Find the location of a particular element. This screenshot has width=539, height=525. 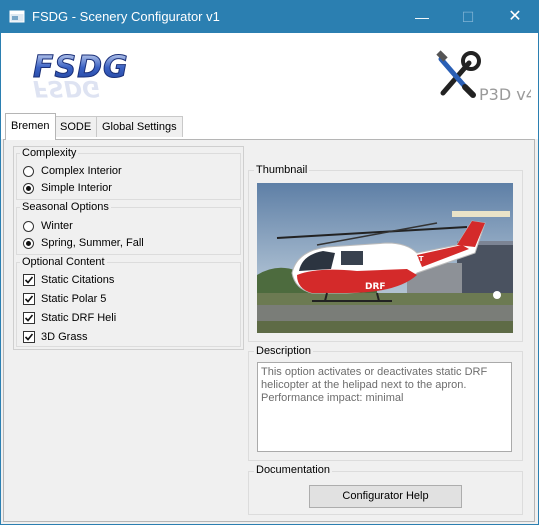

p3d-logo-text: P3D v4 is located at coordinates (505, 94).